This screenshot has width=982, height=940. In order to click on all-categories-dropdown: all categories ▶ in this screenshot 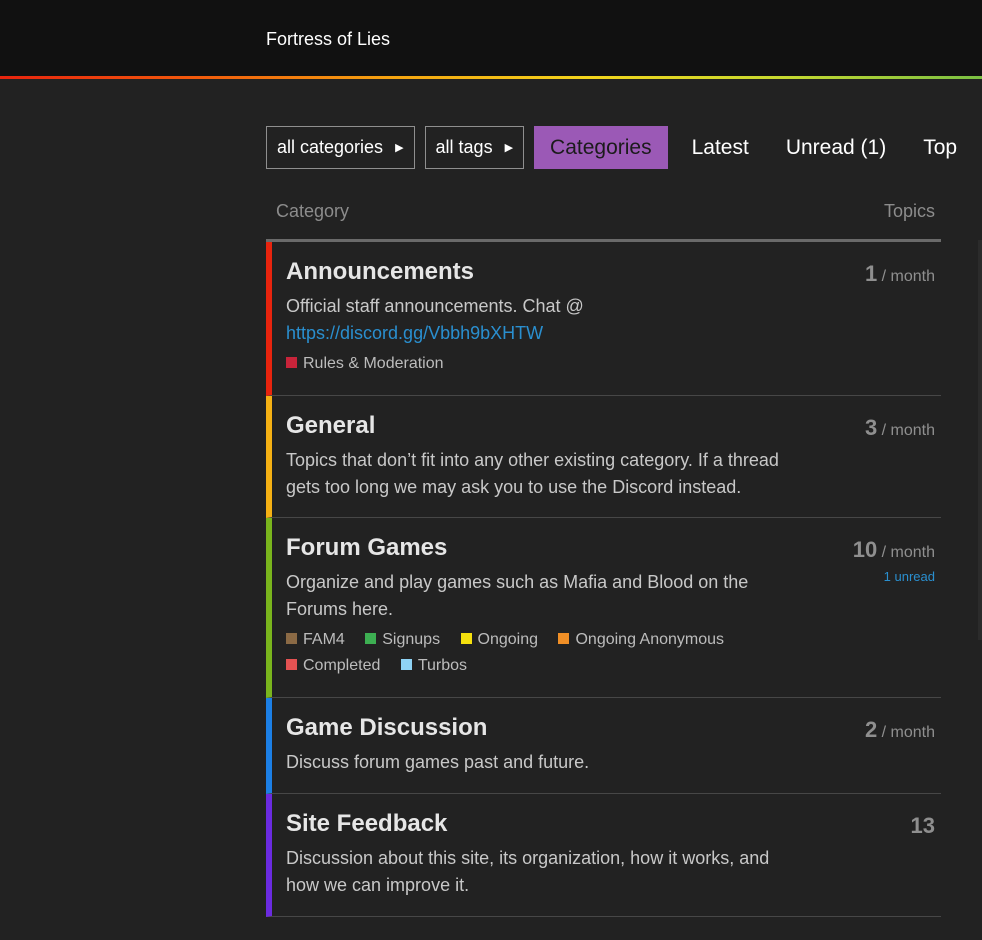, I will do `click(340, 147)`.